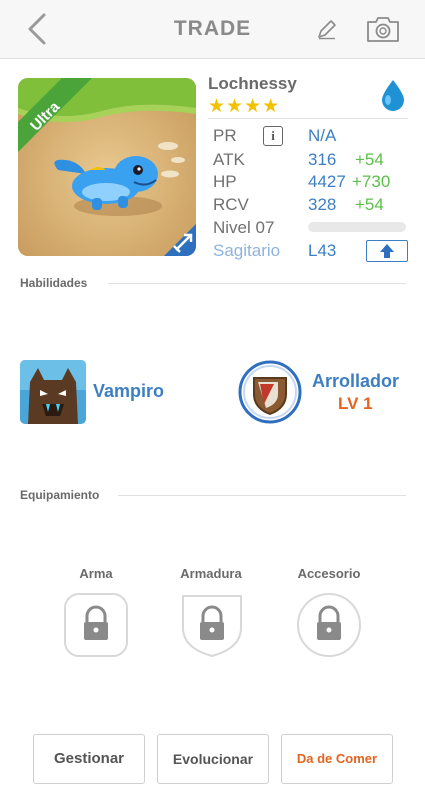 This screenshot has height=800, width=425. Describe the element at coordinates (229, 159) in the screenshot. I see `atk-label: ATK` at that location.